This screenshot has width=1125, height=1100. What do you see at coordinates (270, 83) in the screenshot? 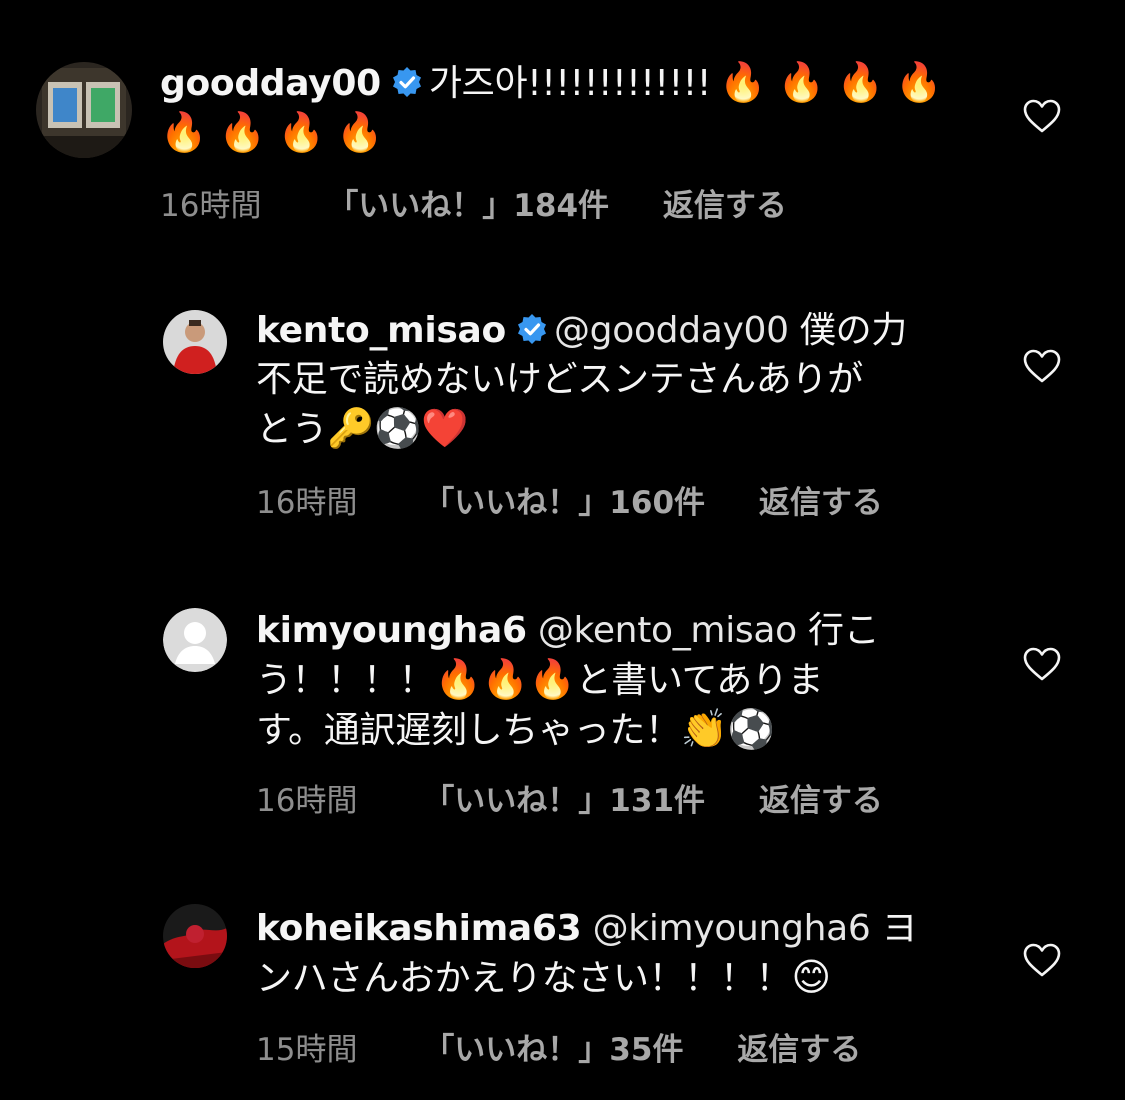
I see `comment-username: goodday00` at bounding box center [270, 83].